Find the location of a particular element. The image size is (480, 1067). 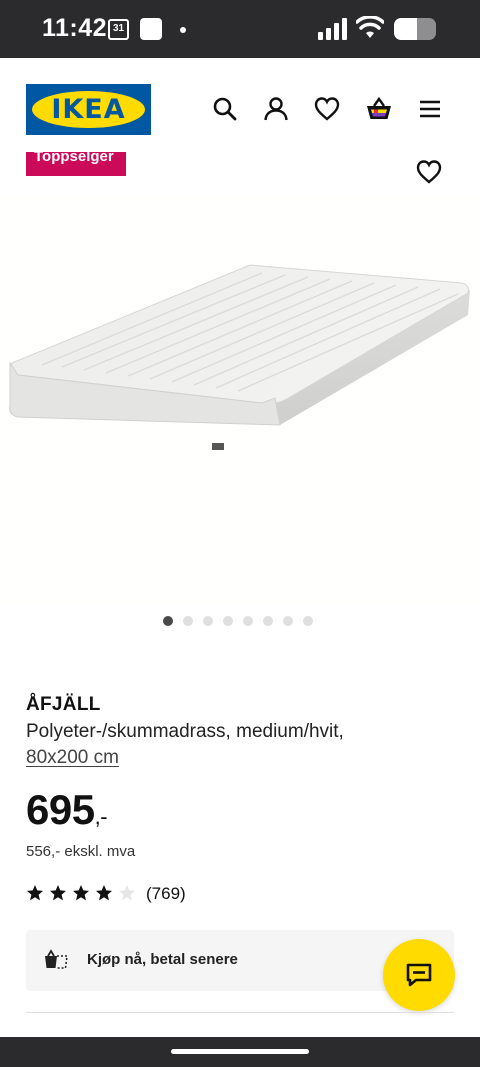

bestseller-badge: Toppselger is located at coordinates (76, 164).